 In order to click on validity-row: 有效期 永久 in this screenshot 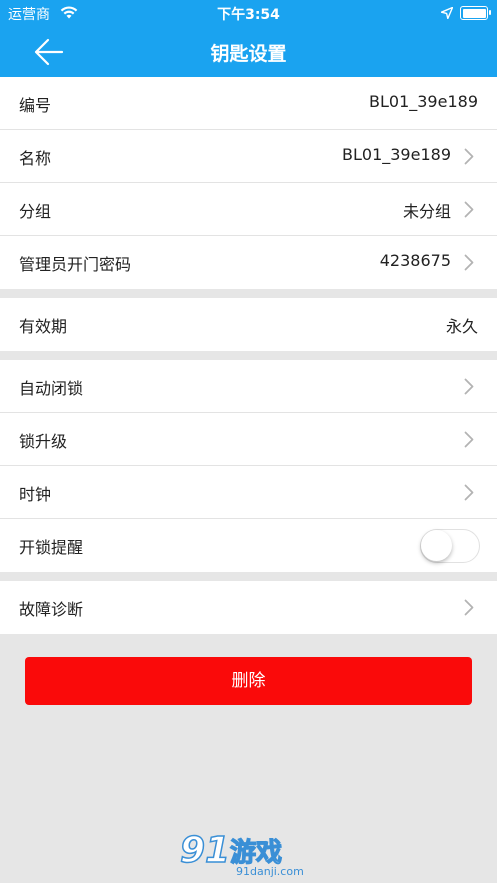, I will do `click(248, 324)`.